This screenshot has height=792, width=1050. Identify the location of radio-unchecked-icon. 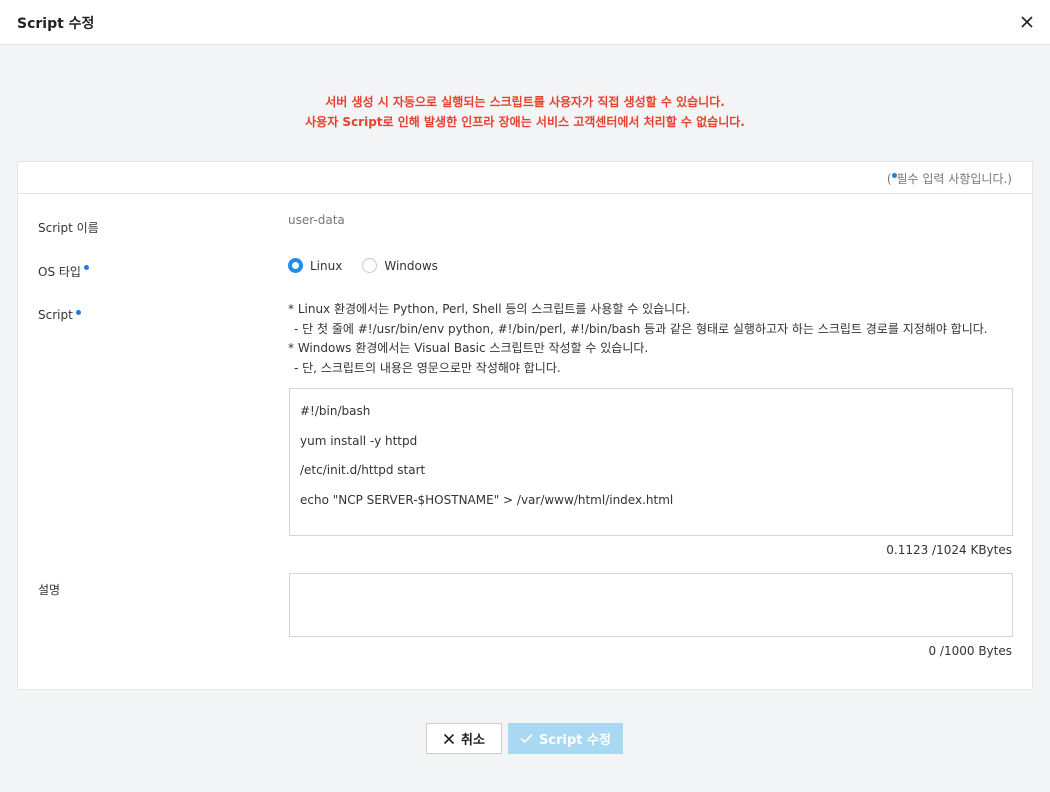
(370, 265).